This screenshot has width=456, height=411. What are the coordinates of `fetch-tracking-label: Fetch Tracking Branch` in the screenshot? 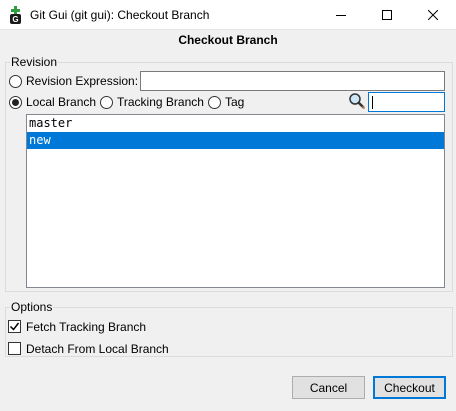 It's located at (86, 327).